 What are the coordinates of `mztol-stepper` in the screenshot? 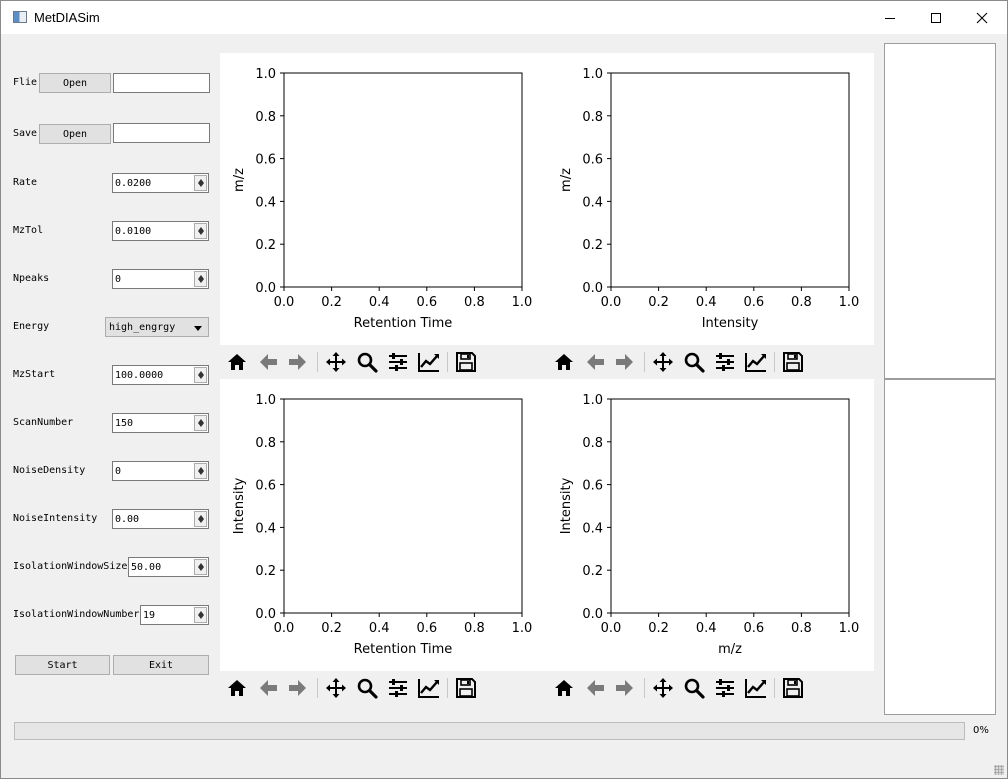 It's located at (200, 231).